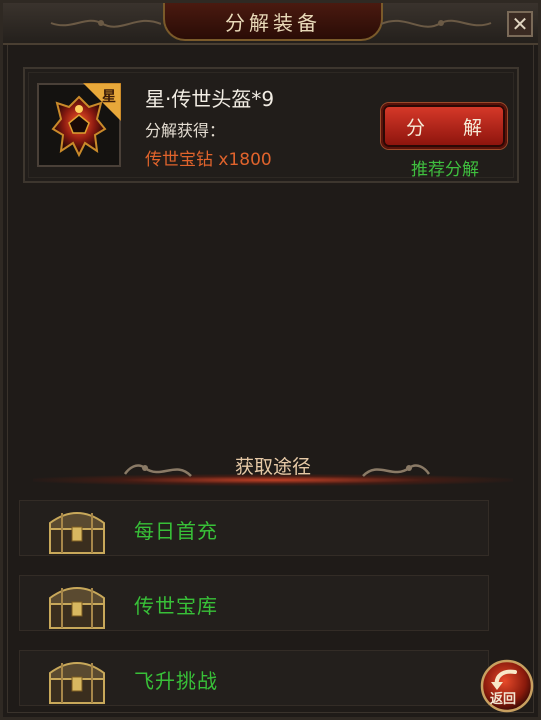  What do you see at coordinates (503, 699) in the screenshot?
I see `back-label: 返回` at bounding box center [503, 699].